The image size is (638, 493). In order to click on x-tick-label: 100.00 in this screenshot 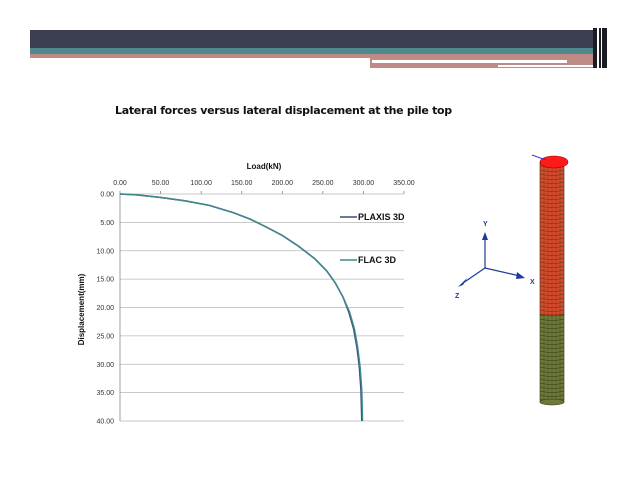, I will do `click(201, 183)`.